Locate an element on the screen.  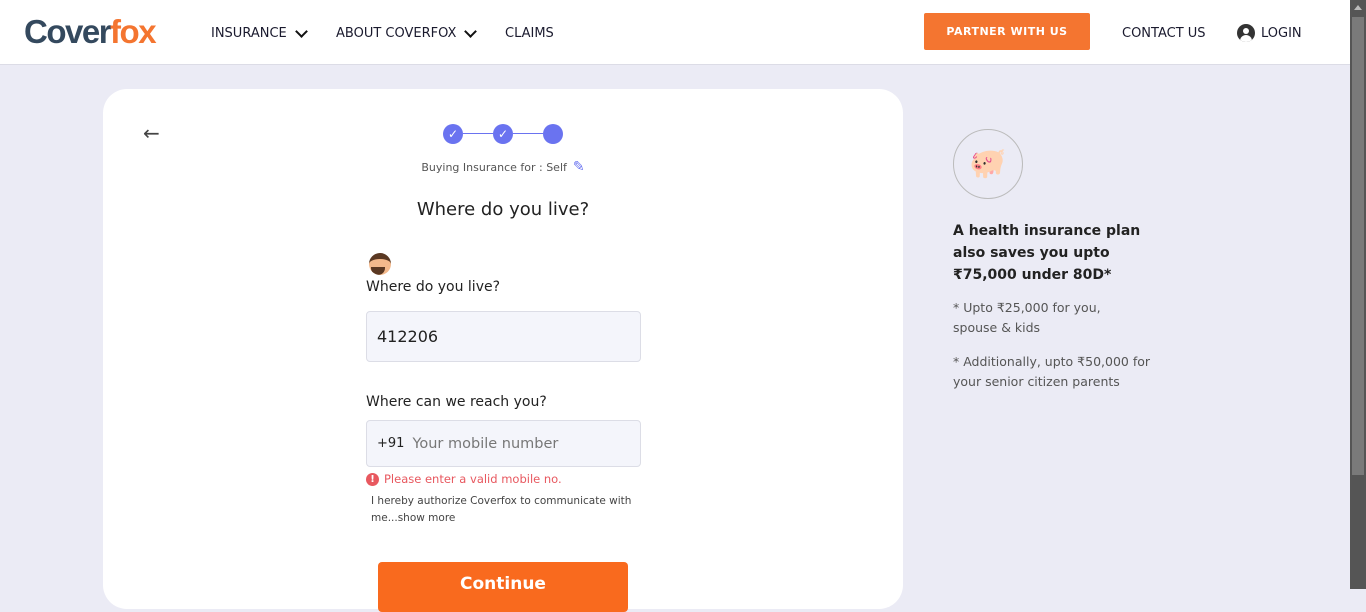
avatar-icon is located at coordinates (380, 264).